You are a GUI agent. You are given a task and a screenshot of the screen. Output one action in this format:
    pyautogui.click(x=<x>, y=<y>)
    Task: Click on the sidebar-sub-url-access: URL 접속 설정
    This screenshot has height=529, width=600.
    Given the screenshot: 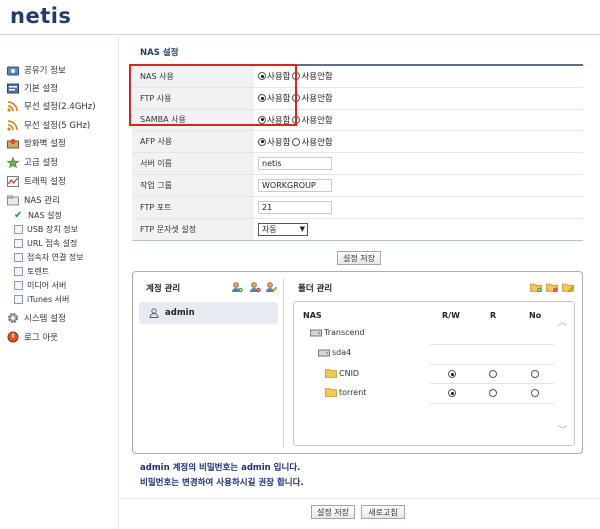 What is the action you would take?
    pyautogui.click(x=45, y=243)
    